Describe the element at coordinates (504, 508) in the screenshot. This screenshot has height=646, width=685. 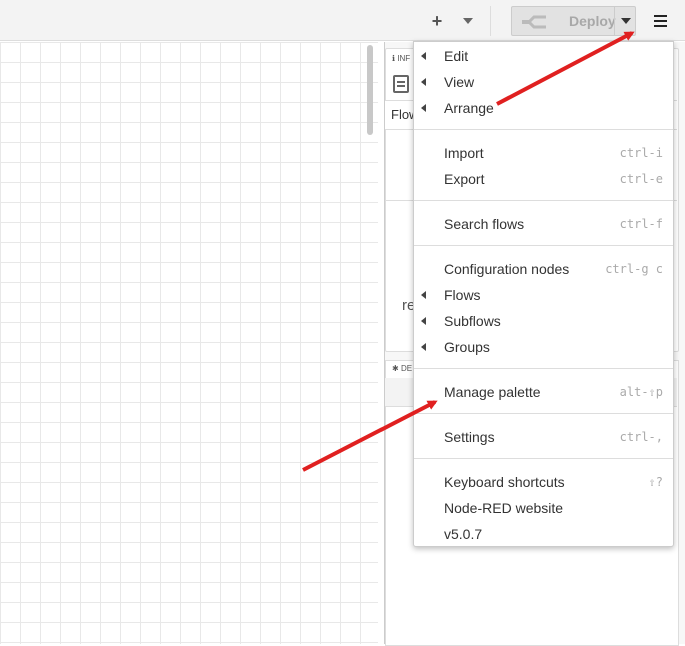
I see `menu-item-label: Node-RED website` at that location.